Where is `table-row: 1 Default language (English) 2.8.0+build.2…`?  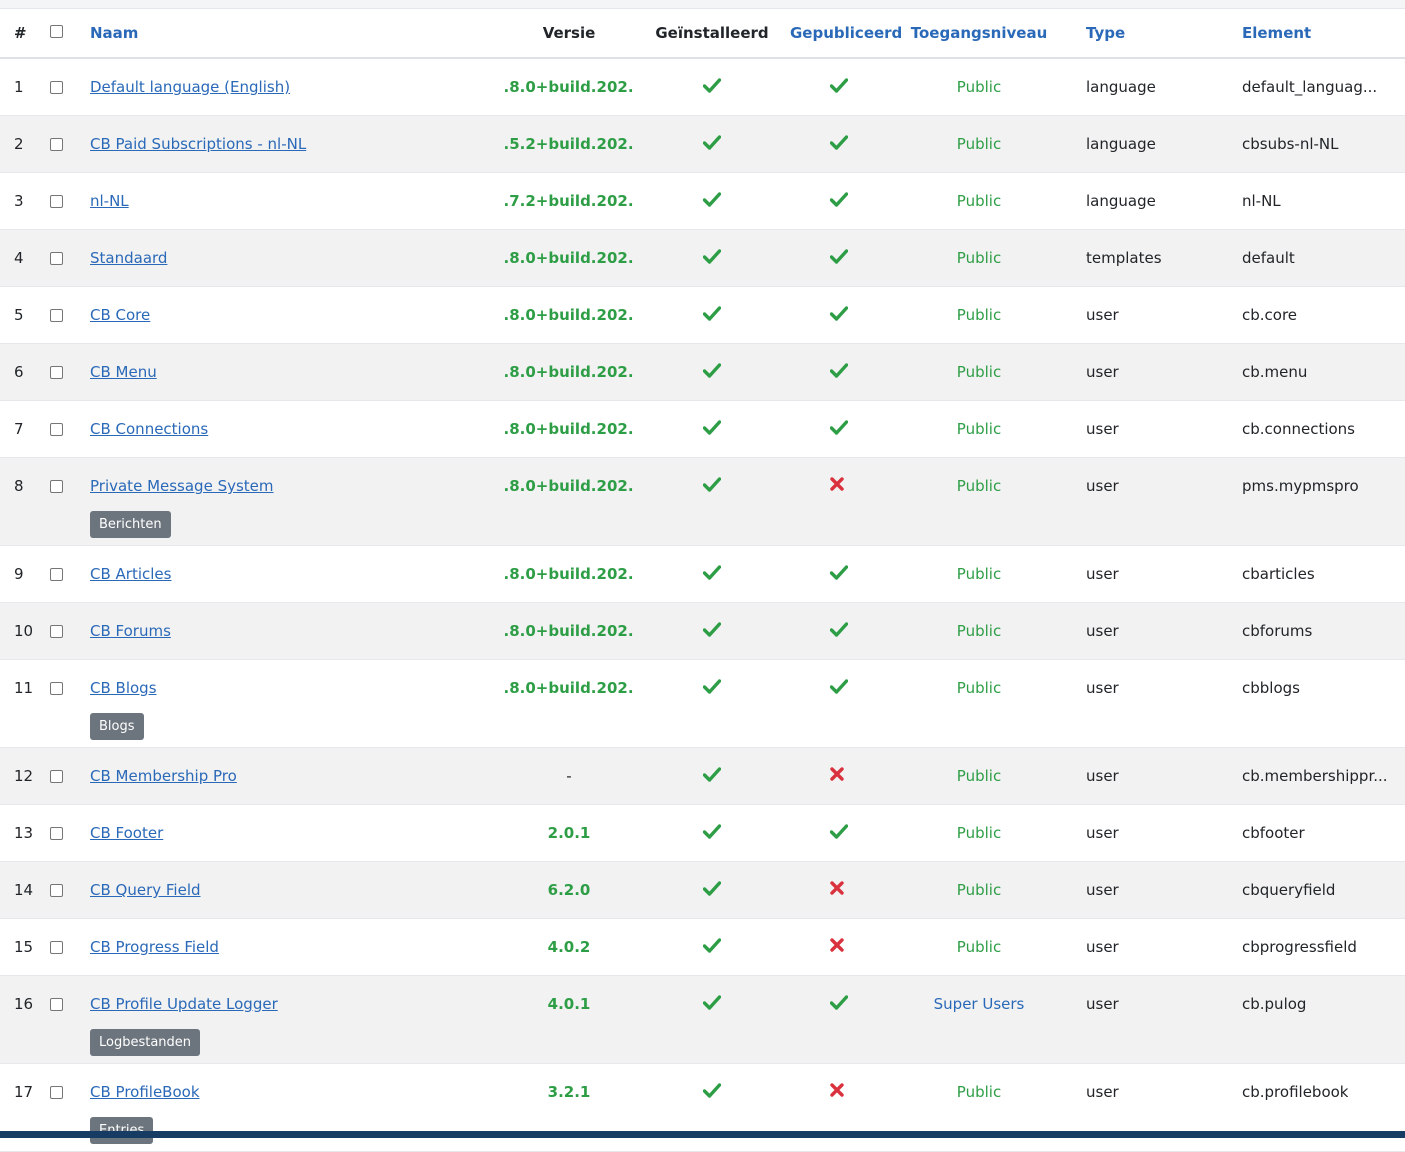
table-row: 1 Default language (English) 2.8.0+build.2… is located at coordinates (702, 87).